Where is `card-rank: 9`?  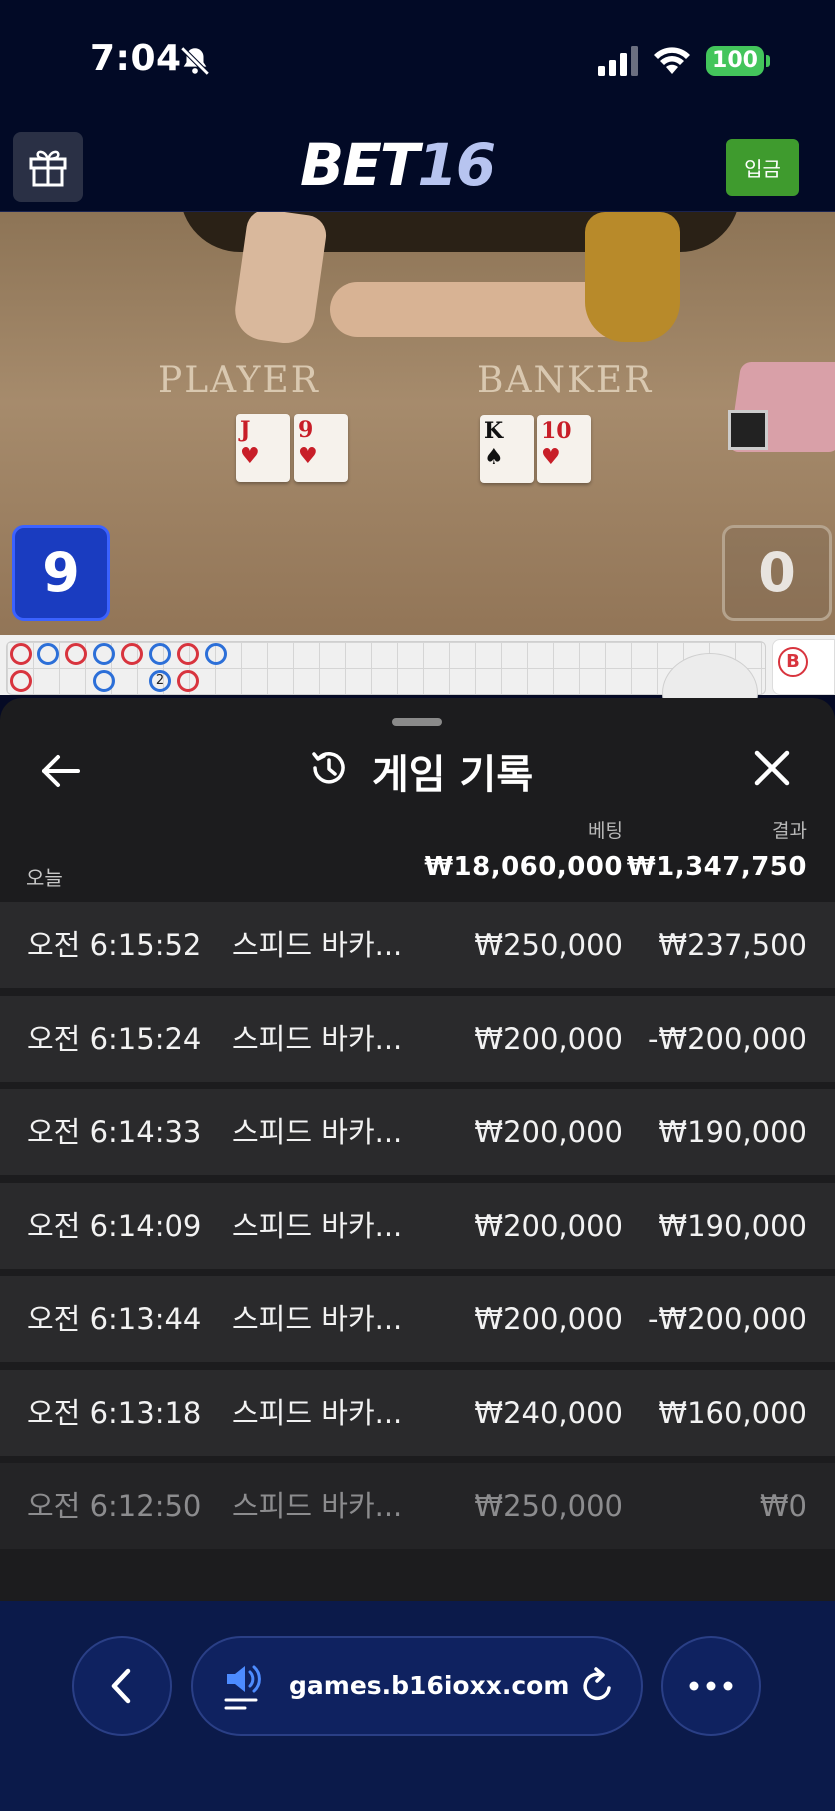 card-rank: 9 is located at coordinates (306, 430).